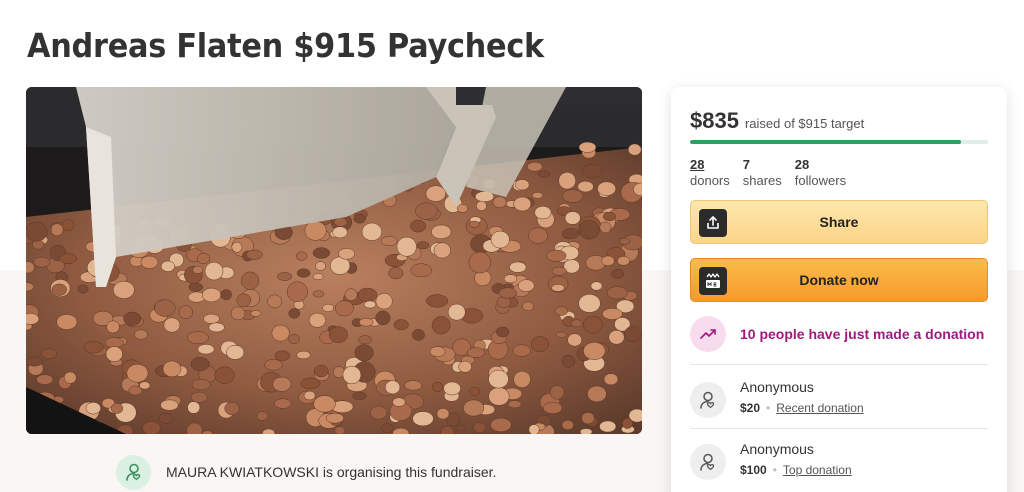 This screenshot has width=1024, height=492. Describe the element at coordinates (750, 408) in the screenshot. I see `donation-amount: $20` at that location.